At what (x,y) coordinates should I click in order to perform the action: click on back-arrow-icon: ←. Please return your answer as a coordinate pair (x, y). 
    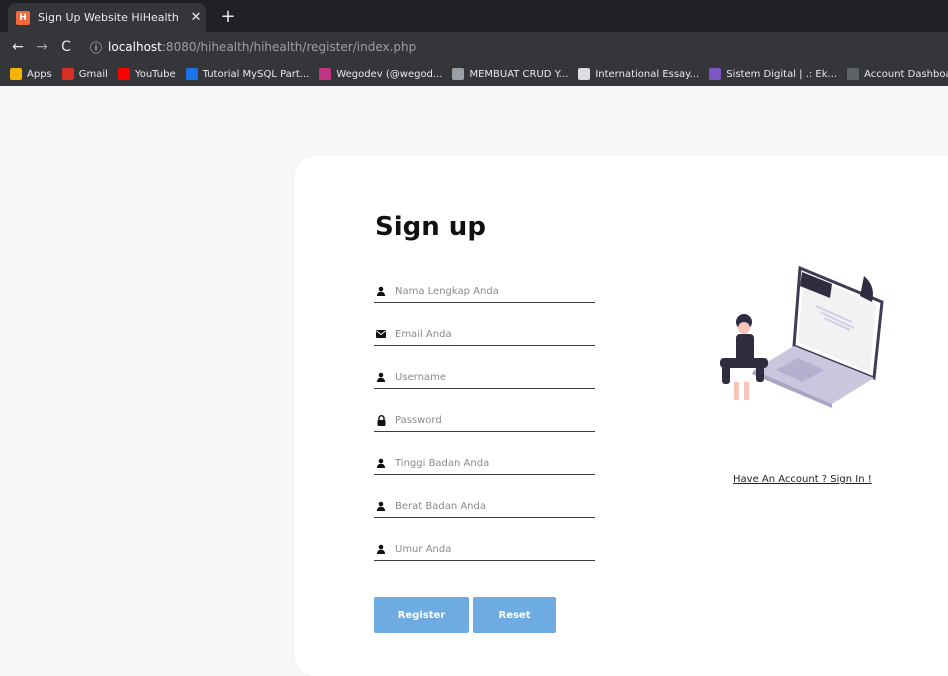
    Looking at the image, I should click on (18, 47).